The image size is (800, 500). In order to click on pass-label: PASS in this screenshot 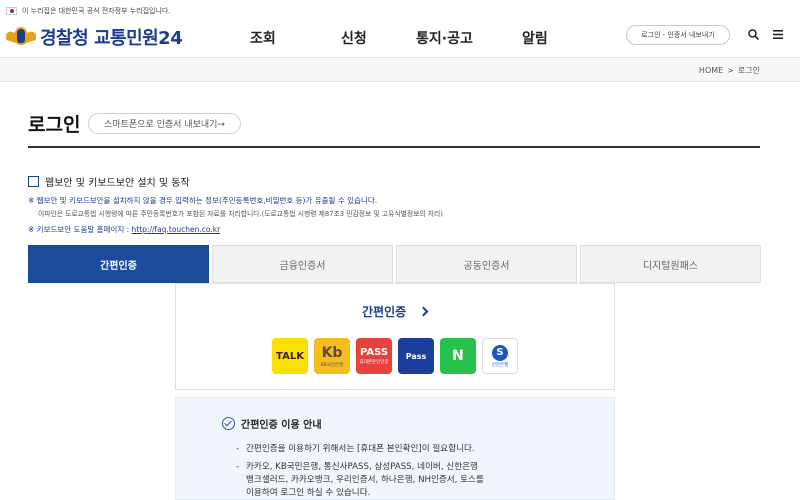, I will do `click(374, 352)`.